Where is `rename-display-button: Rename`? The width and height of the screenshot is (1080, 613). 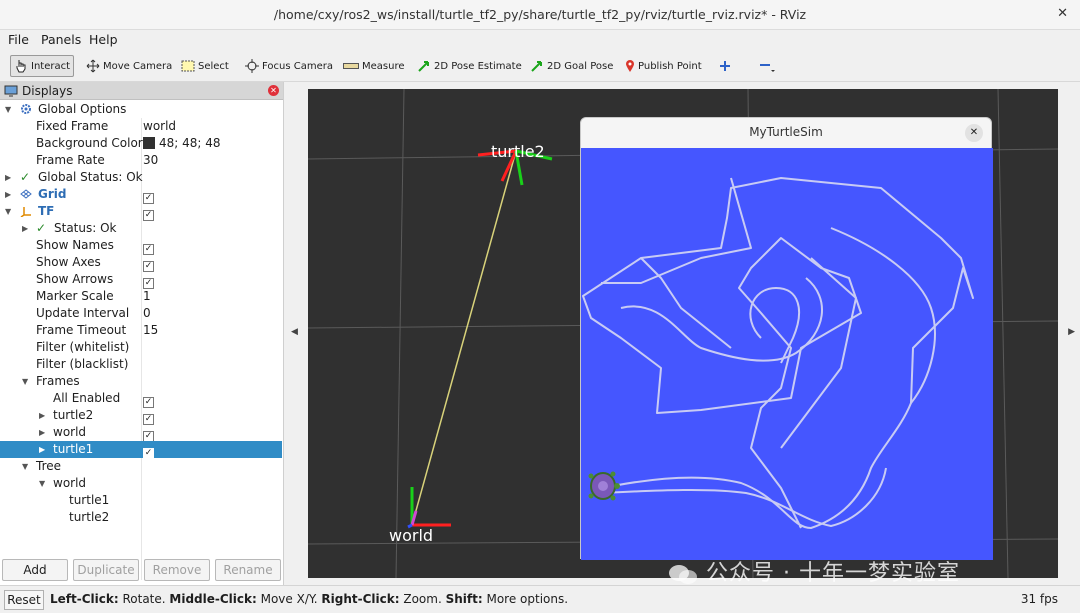 rename-display-button: Rename is located at coordinates (248, 570).